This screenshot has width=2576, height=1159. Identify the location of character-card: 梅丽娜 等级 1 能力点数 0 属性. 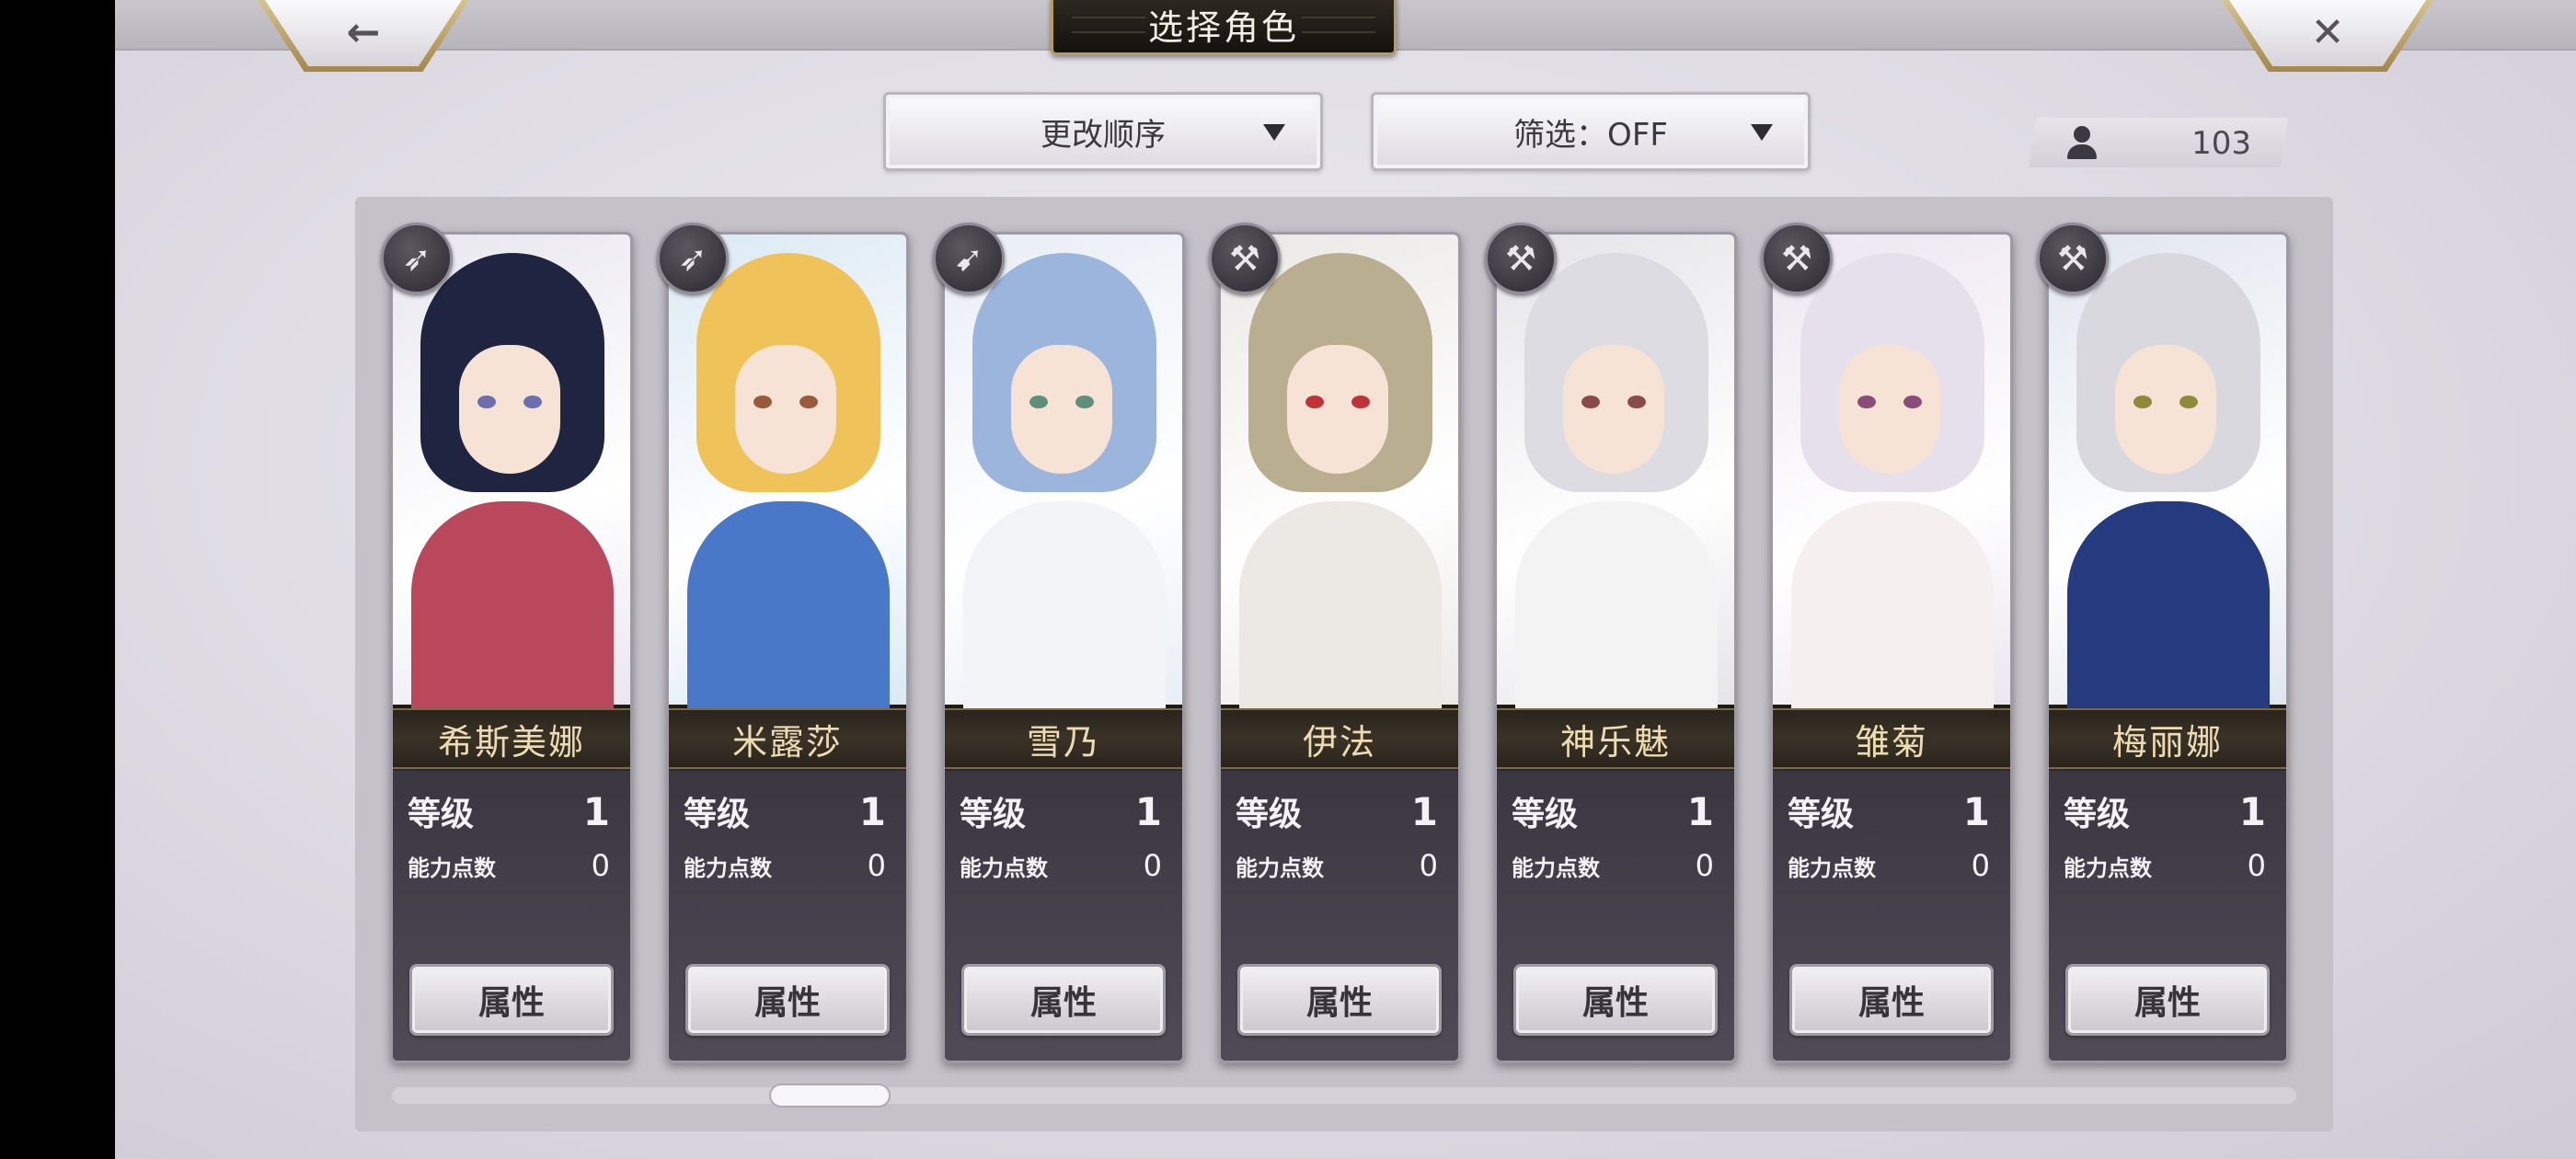
(2167, 647).